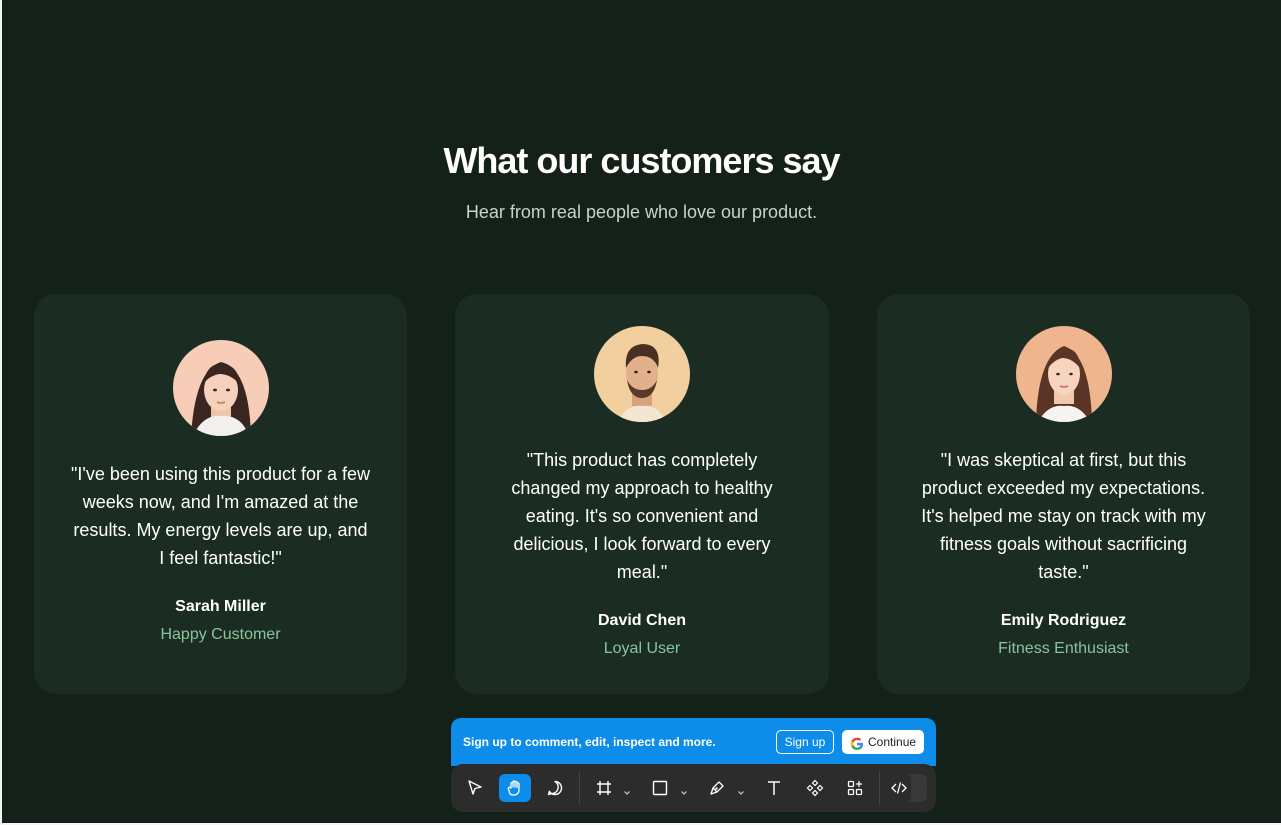 The width and height of the screenshot is (1281, 825). Describe the element at coordinates (642, 648) in the screenshot. I see `testimonial-role: Loyal User` at that location.